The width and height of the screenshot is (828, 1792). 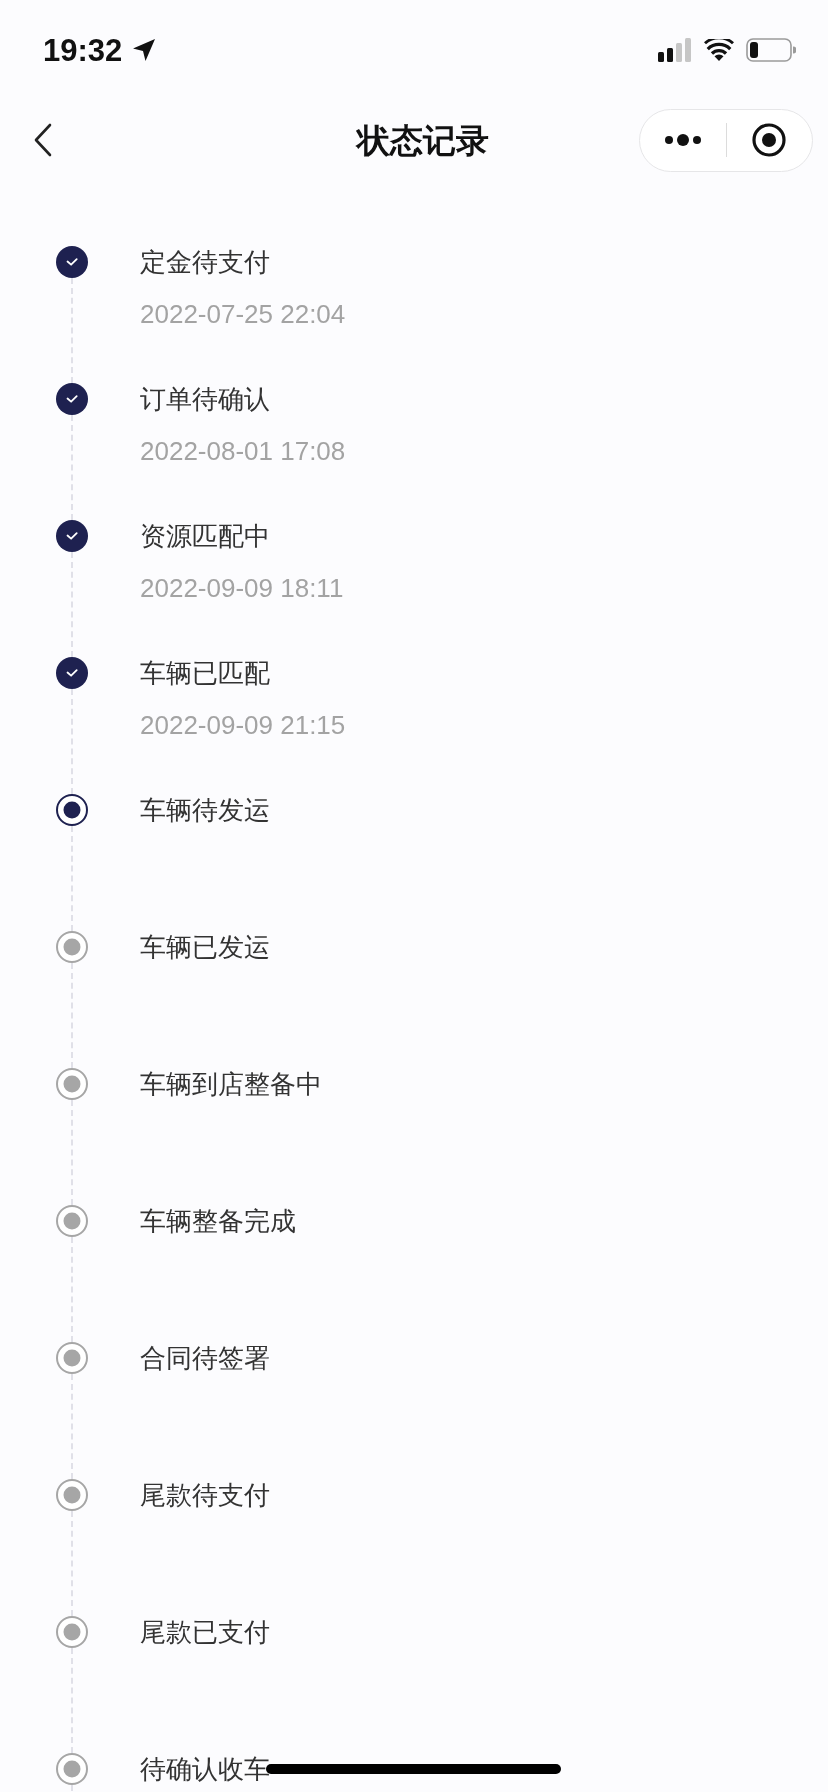 What do you see at coordinates (423, 140) in the screenshot?
I see `page-title: 状态记录` at bounding box center [423, 140].